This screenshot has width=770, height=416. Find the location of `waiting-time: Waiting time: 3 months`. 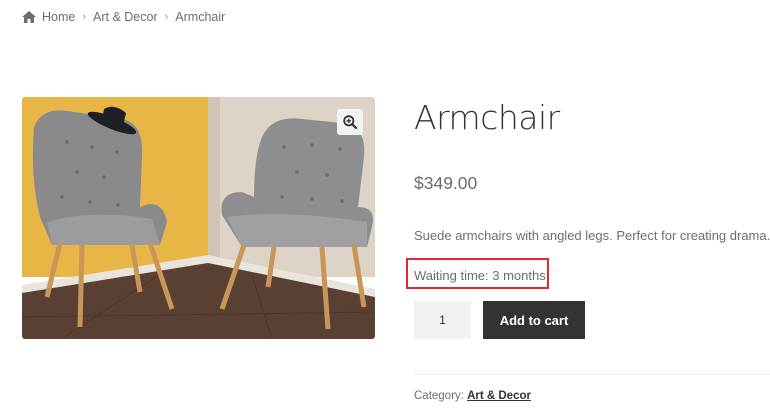

waiting-time: Waiting time: 3 months is located at coordinates (480, 275).